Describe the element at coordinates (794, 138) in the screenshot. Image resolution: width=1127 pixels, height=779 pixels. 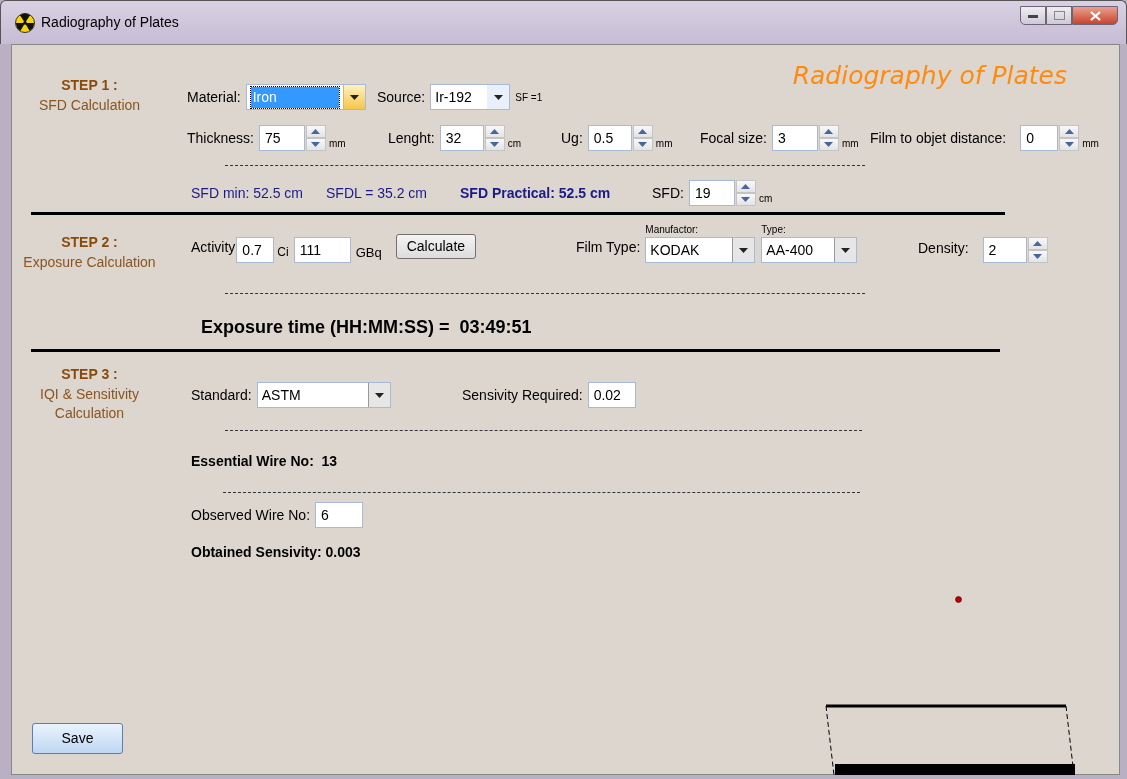
I see `spin-field: 3` at that location.